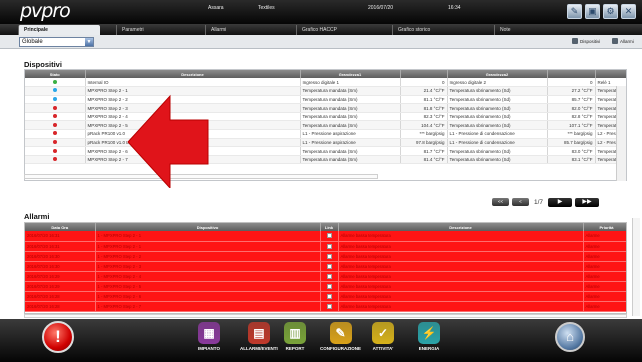 The image size is (642, 362). Describe the element at coordinates (424, 100) in the screenshot. I see `device-cell-v1: 81.1 °C/°F` at that location.